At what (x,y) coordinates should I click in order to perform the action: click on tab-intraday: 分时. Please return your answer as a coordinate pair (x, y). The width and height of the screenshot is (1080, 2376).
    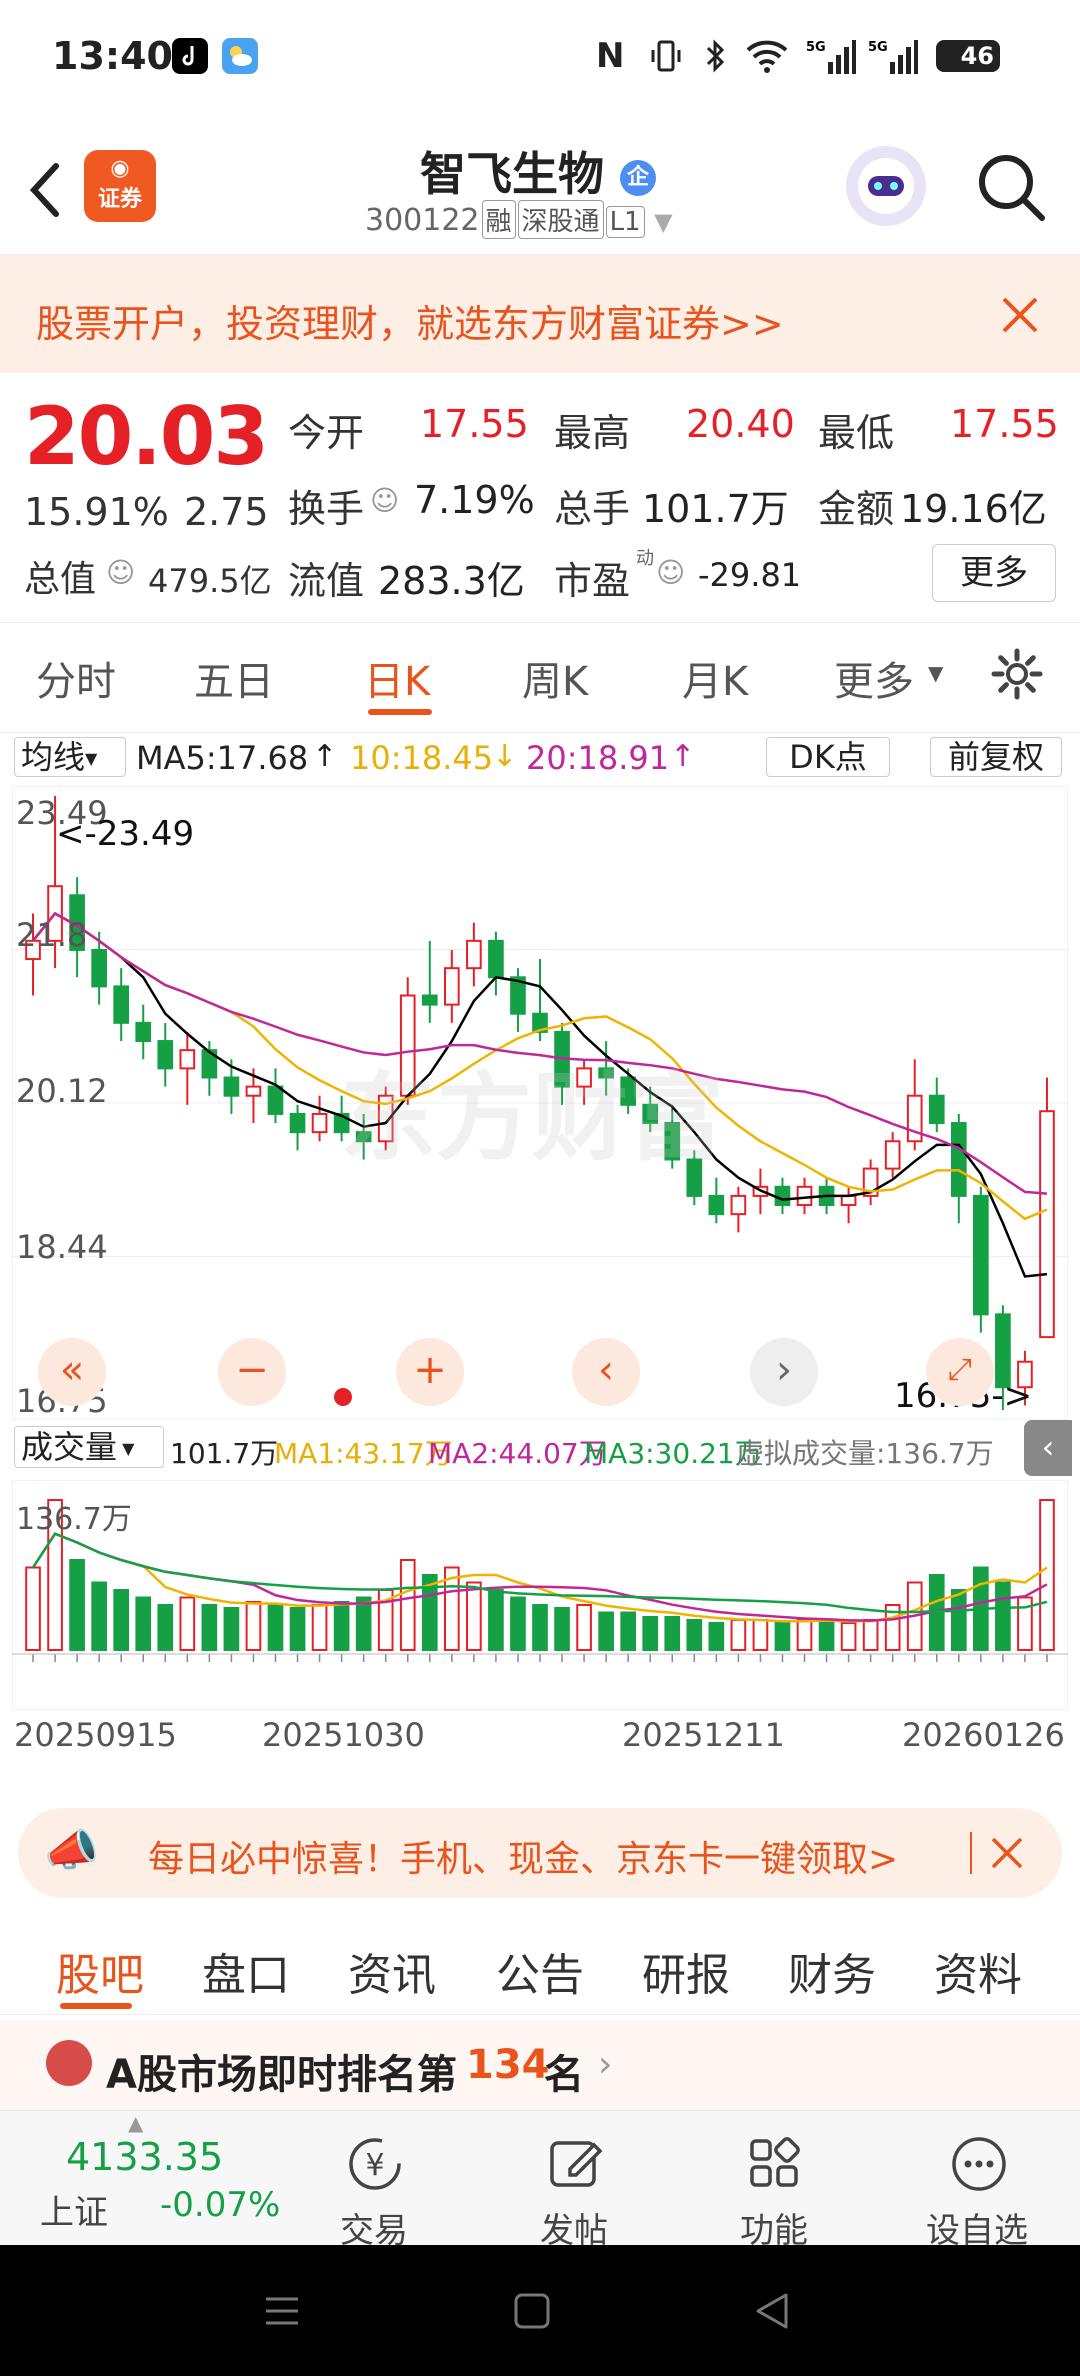
    Looking at the image, I should click on (76, 678).